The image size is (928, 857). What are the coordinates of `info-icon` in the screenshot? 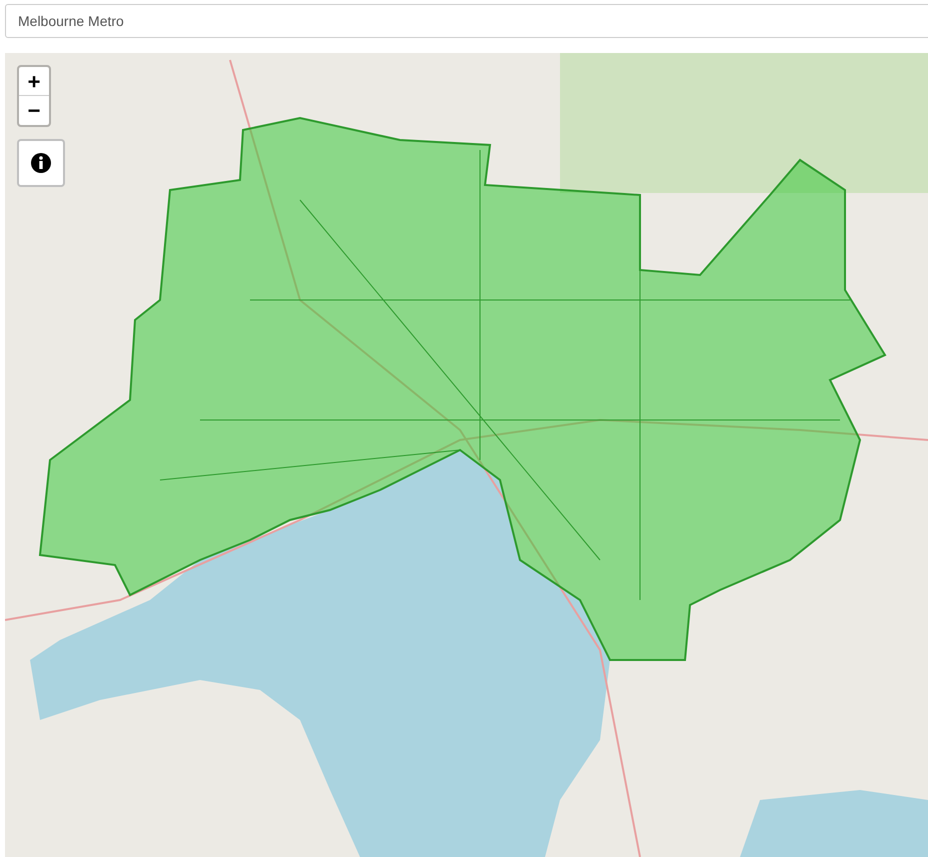 It's located at (41, 163).